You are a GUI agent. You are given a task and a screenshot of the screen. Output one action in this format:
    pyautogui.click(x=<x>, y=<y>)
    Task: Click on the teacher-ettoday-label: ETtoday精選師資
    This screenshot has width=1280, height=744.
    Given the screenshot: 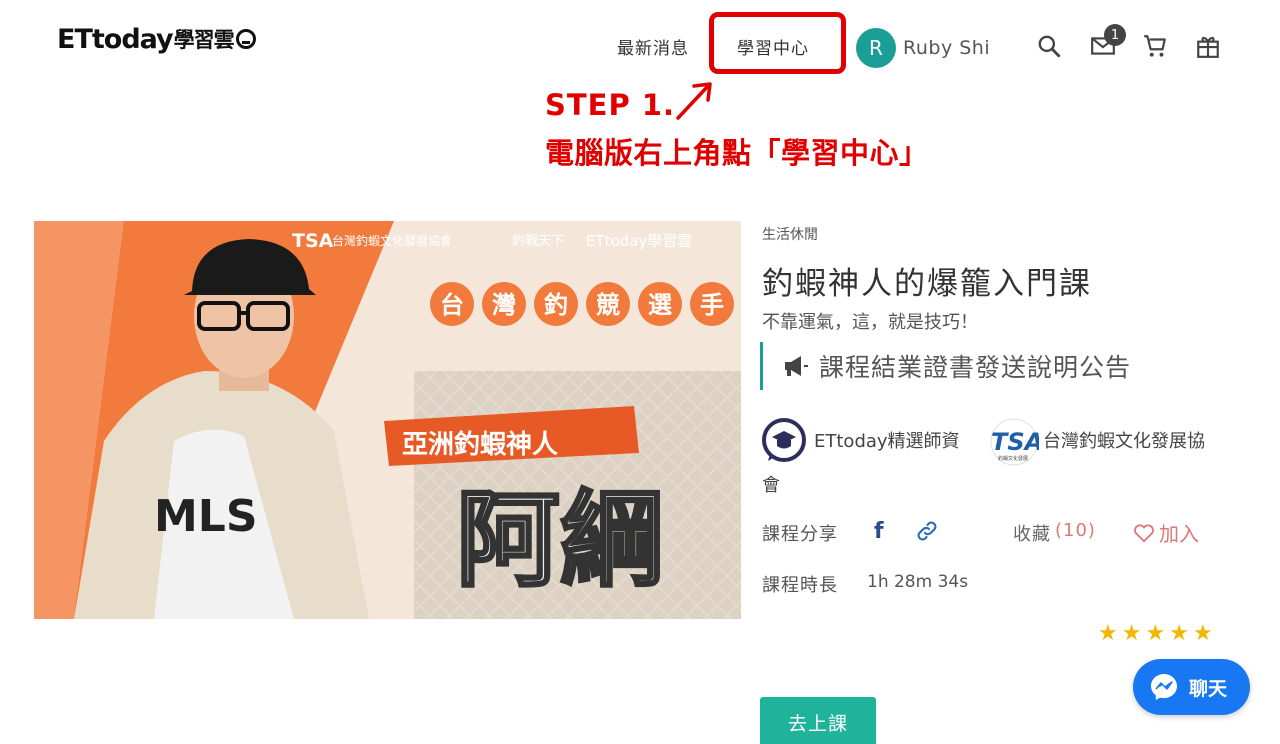 What is the action you would take?
    pyautogui.click(x=887, y=441)
    